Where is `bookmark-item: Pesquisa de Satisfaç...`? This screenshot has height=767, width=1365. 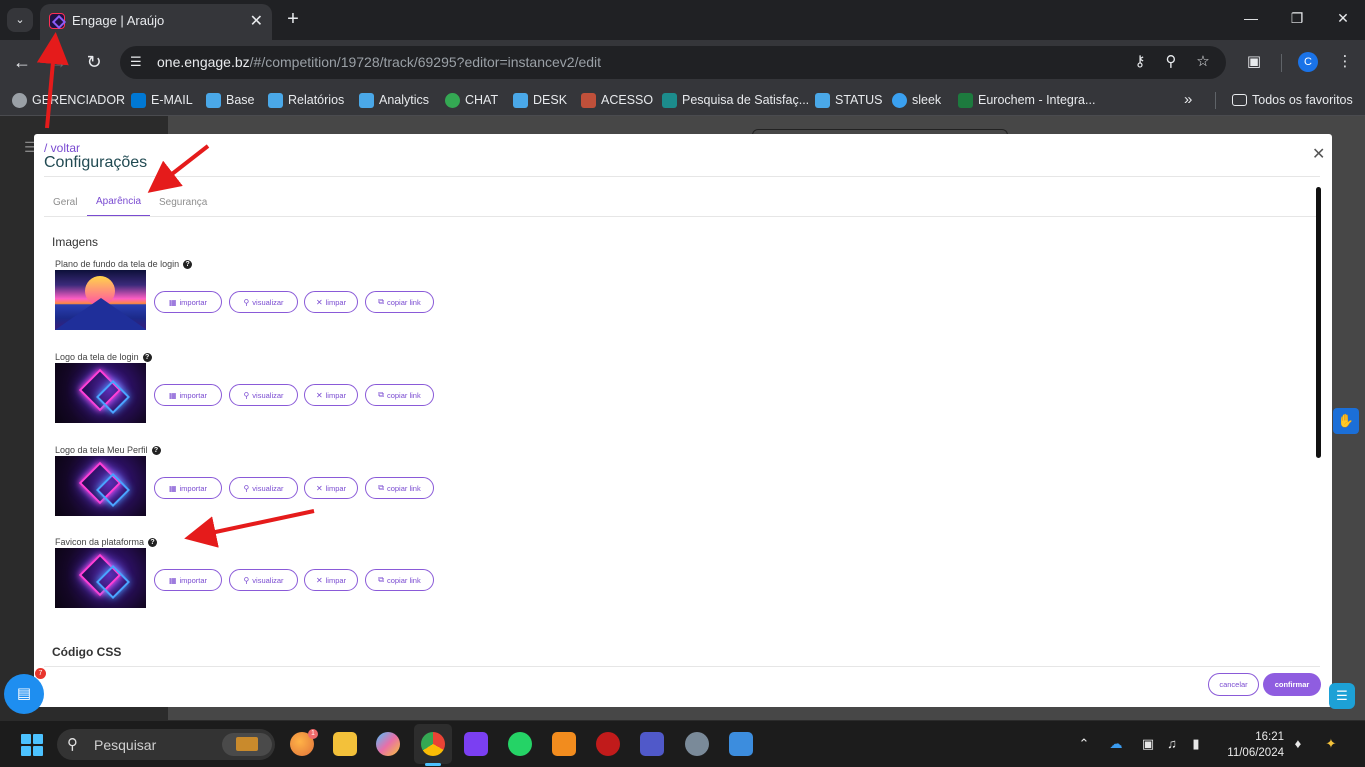
bookmark-item: Pesquisa de Satisfaç... is located at coordinates (735, 100).